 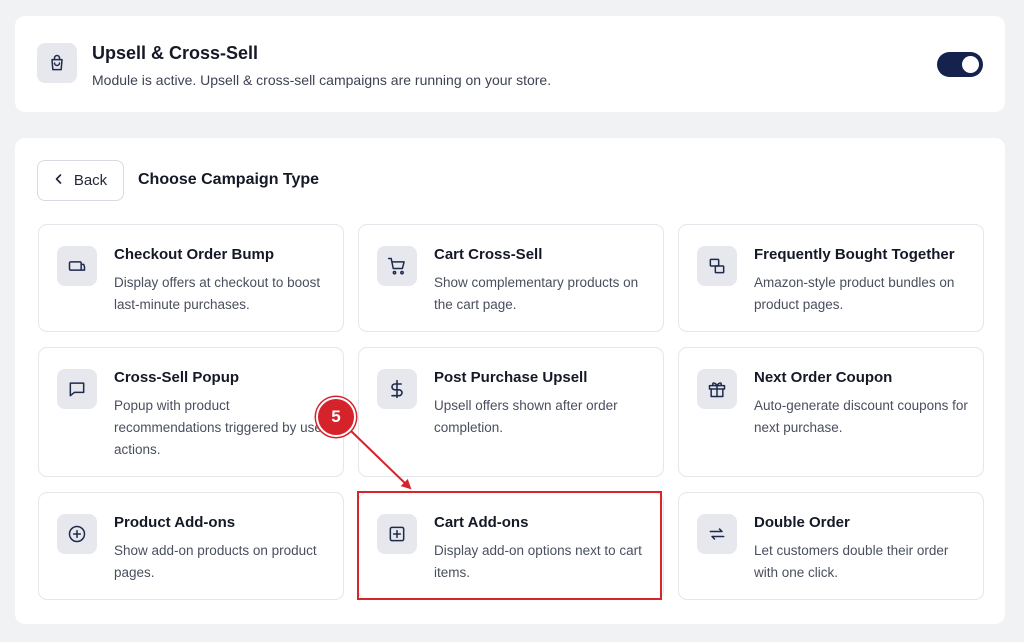 What do you see at coordinates (802, 522) in the screenshot?
I see `campaign-title: Double Order` at bounding box center [802, 522].